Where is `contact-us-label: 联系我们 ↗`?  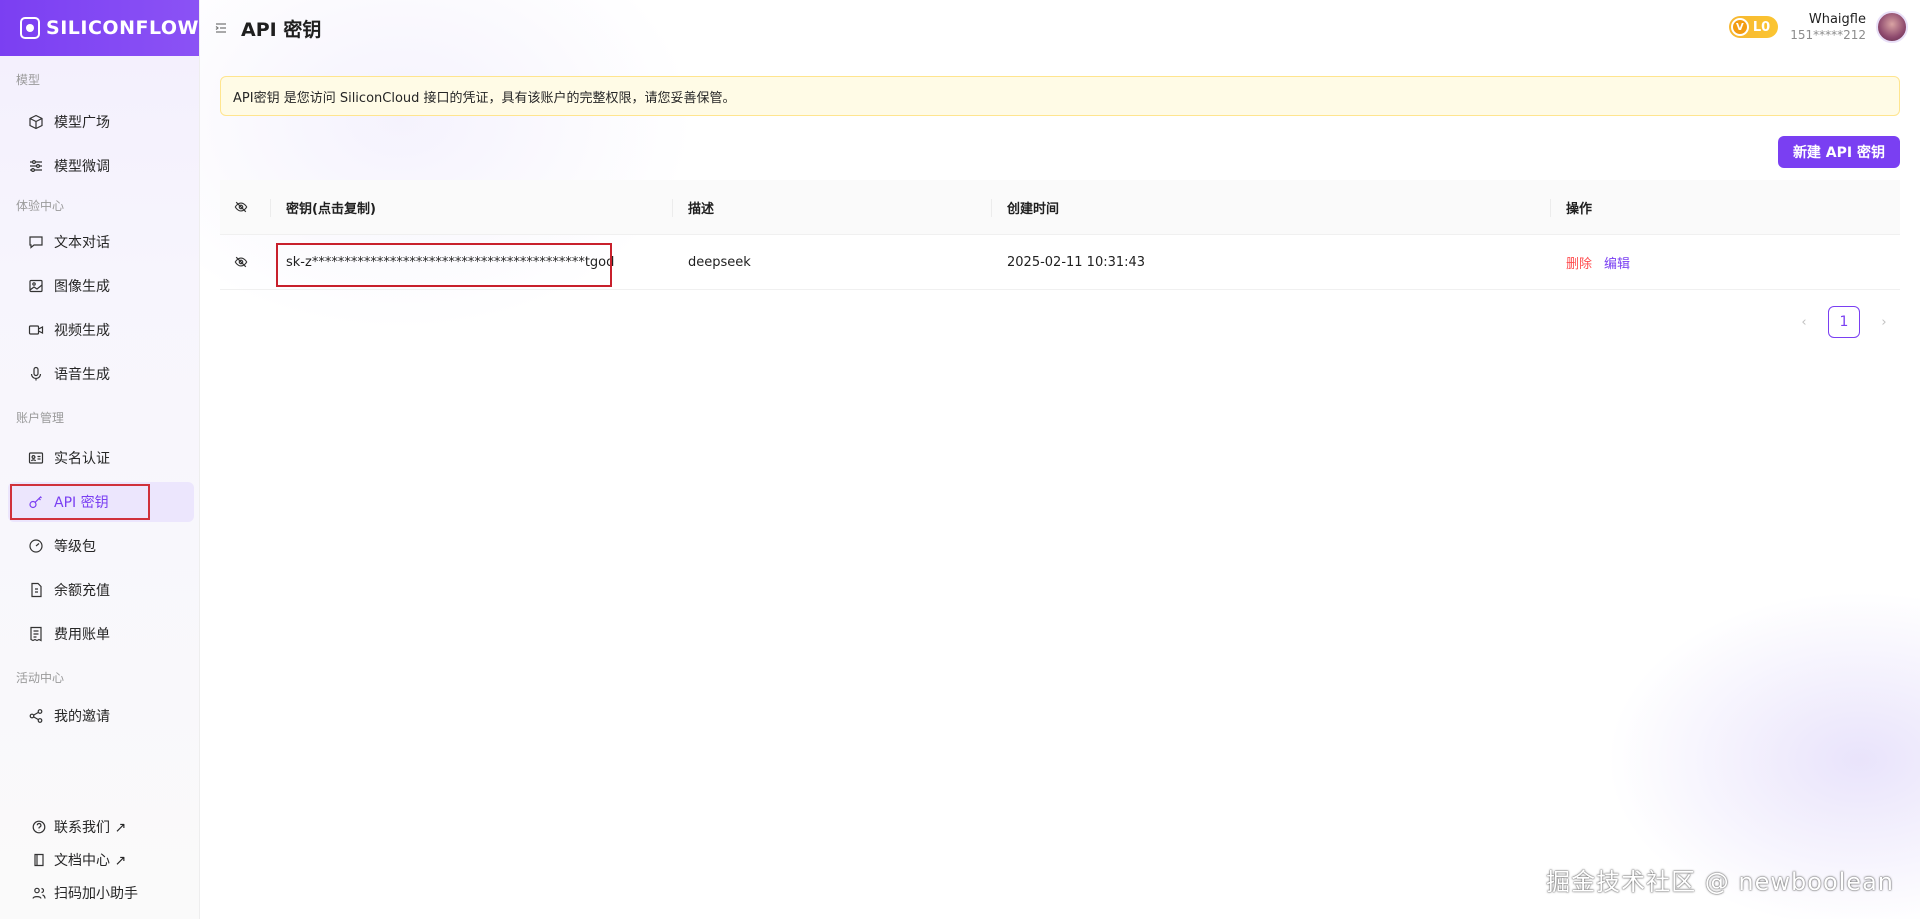 contact-us-label: 联系我们 ↗ is located at coordinates (90, 827).